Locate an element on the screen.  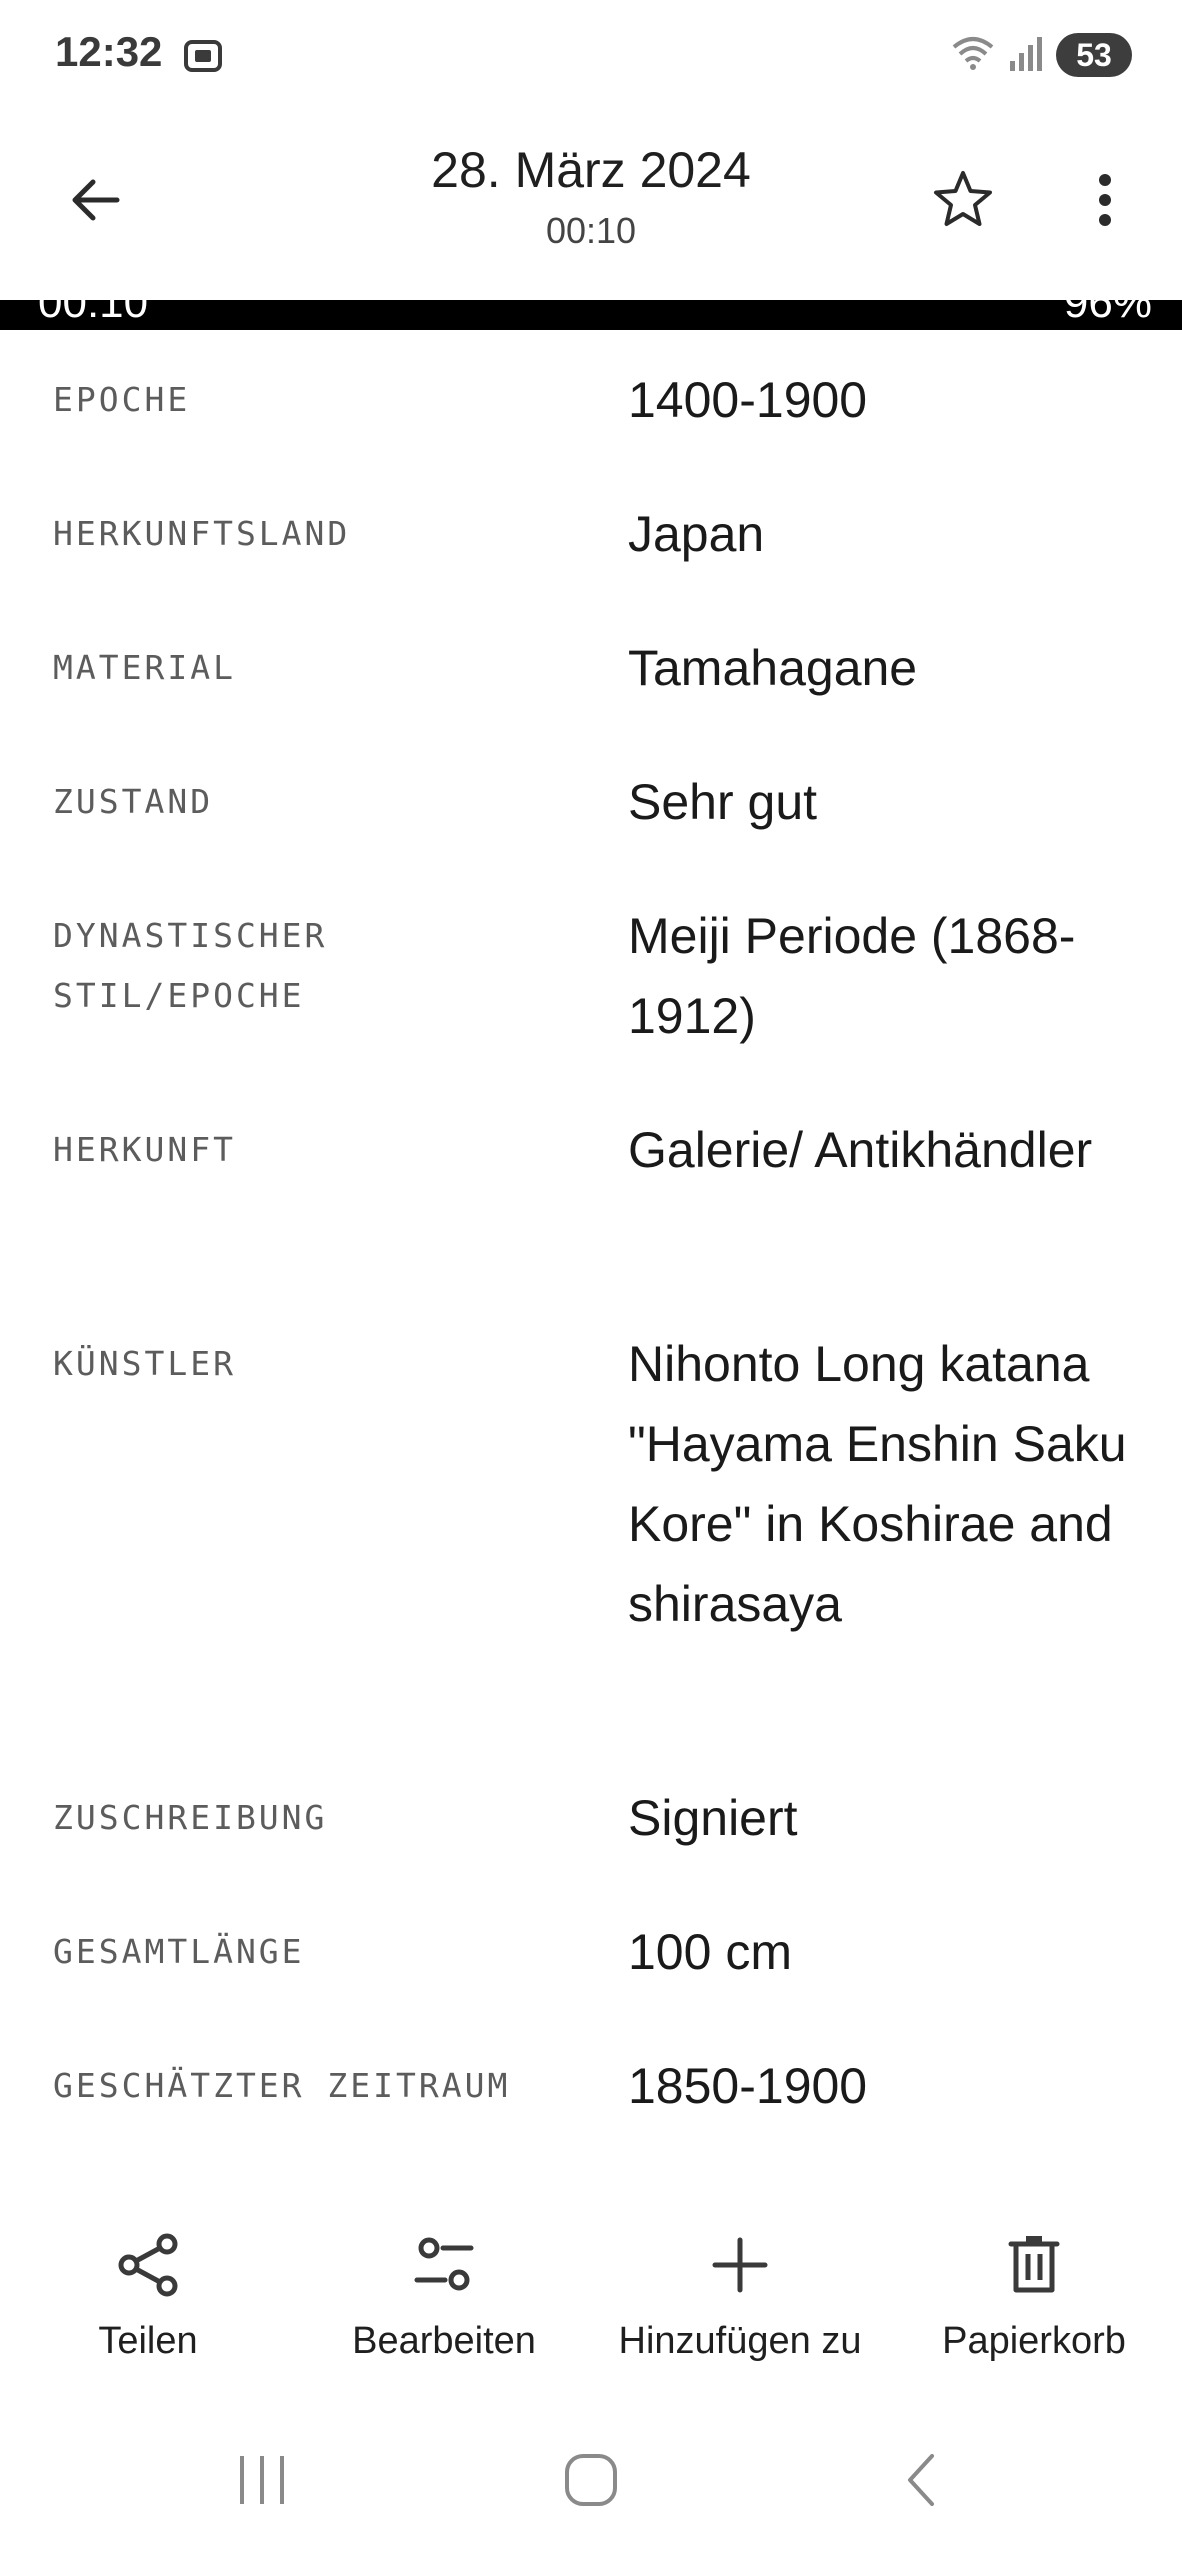
detail-label: DYNASTISCHER STIL/EPOCHE is located at coordinates (190, 965).